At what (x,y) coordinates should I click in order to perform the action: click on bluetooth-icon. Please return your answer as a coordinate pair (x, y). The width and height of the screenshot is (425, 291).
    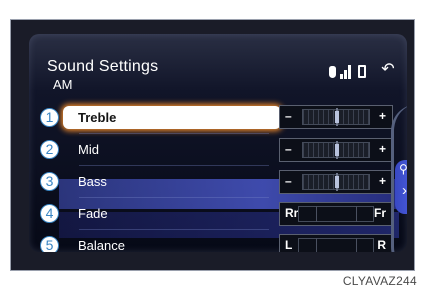
    Looking at the image, I should click on (332, 72).